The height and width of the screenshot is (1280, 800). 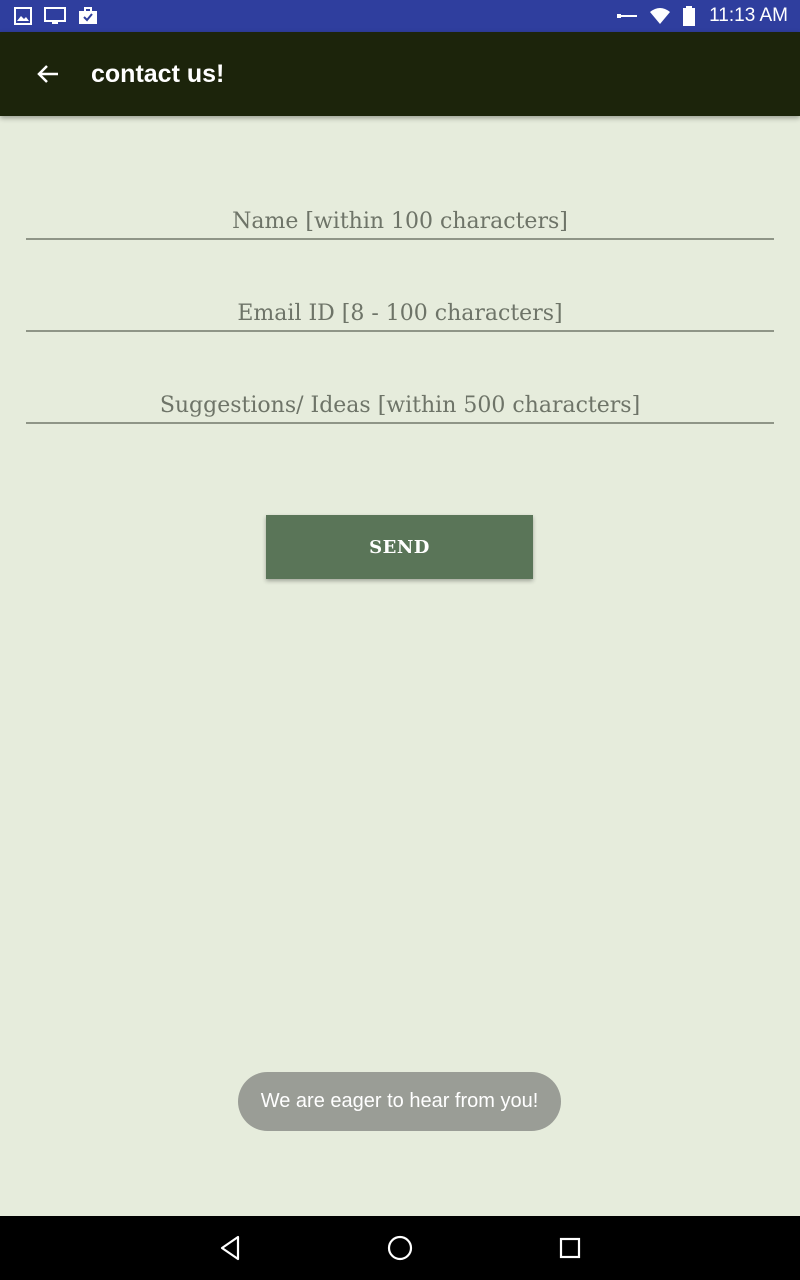 What do you see at coordinates (660, 16) in the screenshot?
I see `wifi-icon` at bounding box center [660, 16].